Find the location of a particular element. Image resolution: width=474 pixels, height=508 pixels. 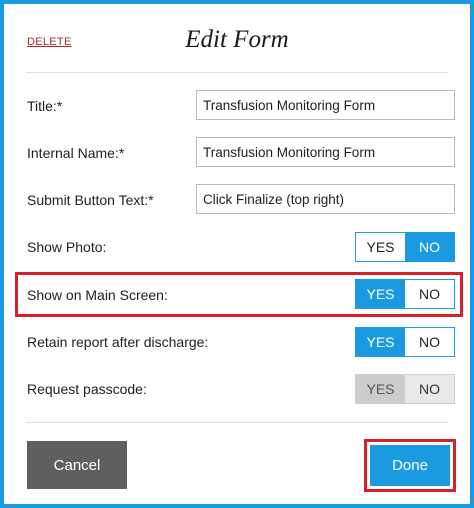

retain-report-toggle: YES NO is located at coordinates (405, 342).